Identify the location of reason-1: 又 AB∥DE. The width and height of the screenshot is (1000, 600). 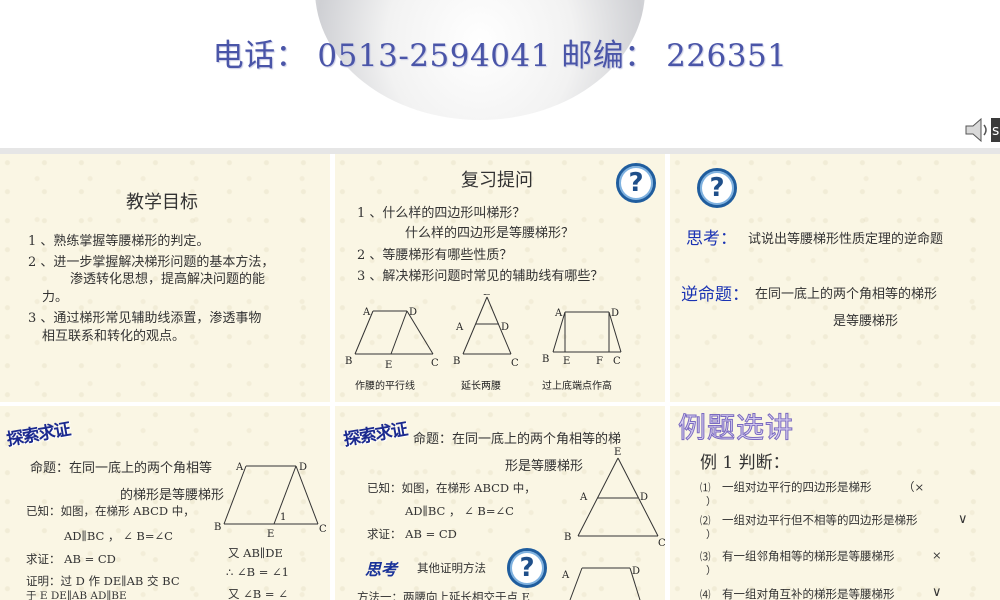
(255, 553).